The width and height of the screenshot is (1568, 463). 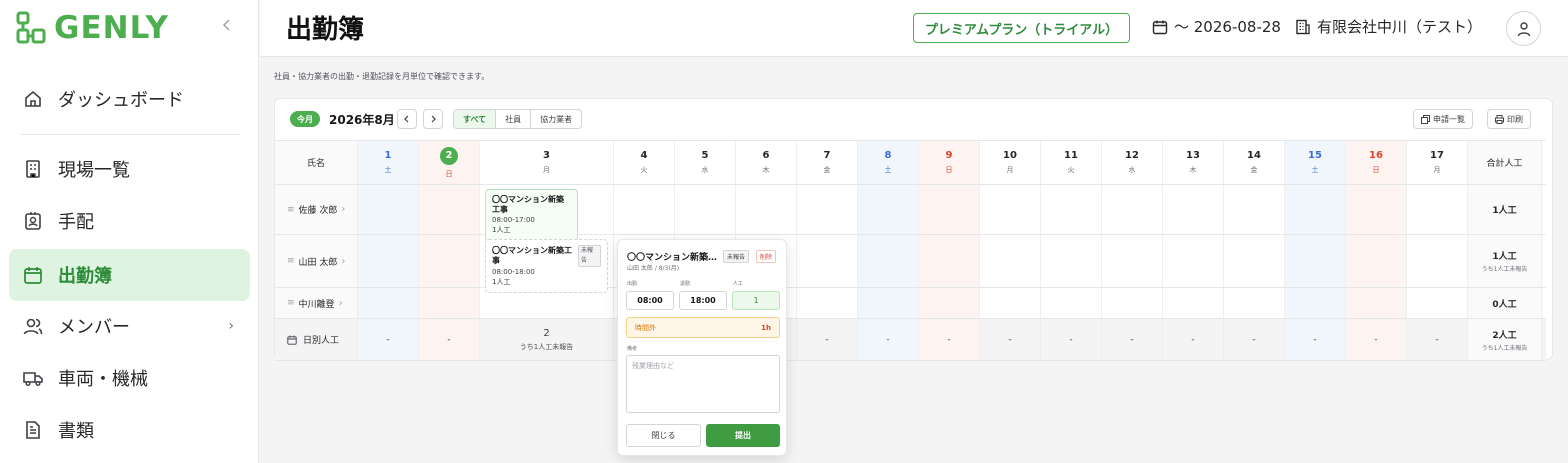 What do you see at coordinates (305, 119) in the screenshot?
I see `this-month-button: 今月` at bounding box center [305, 119].